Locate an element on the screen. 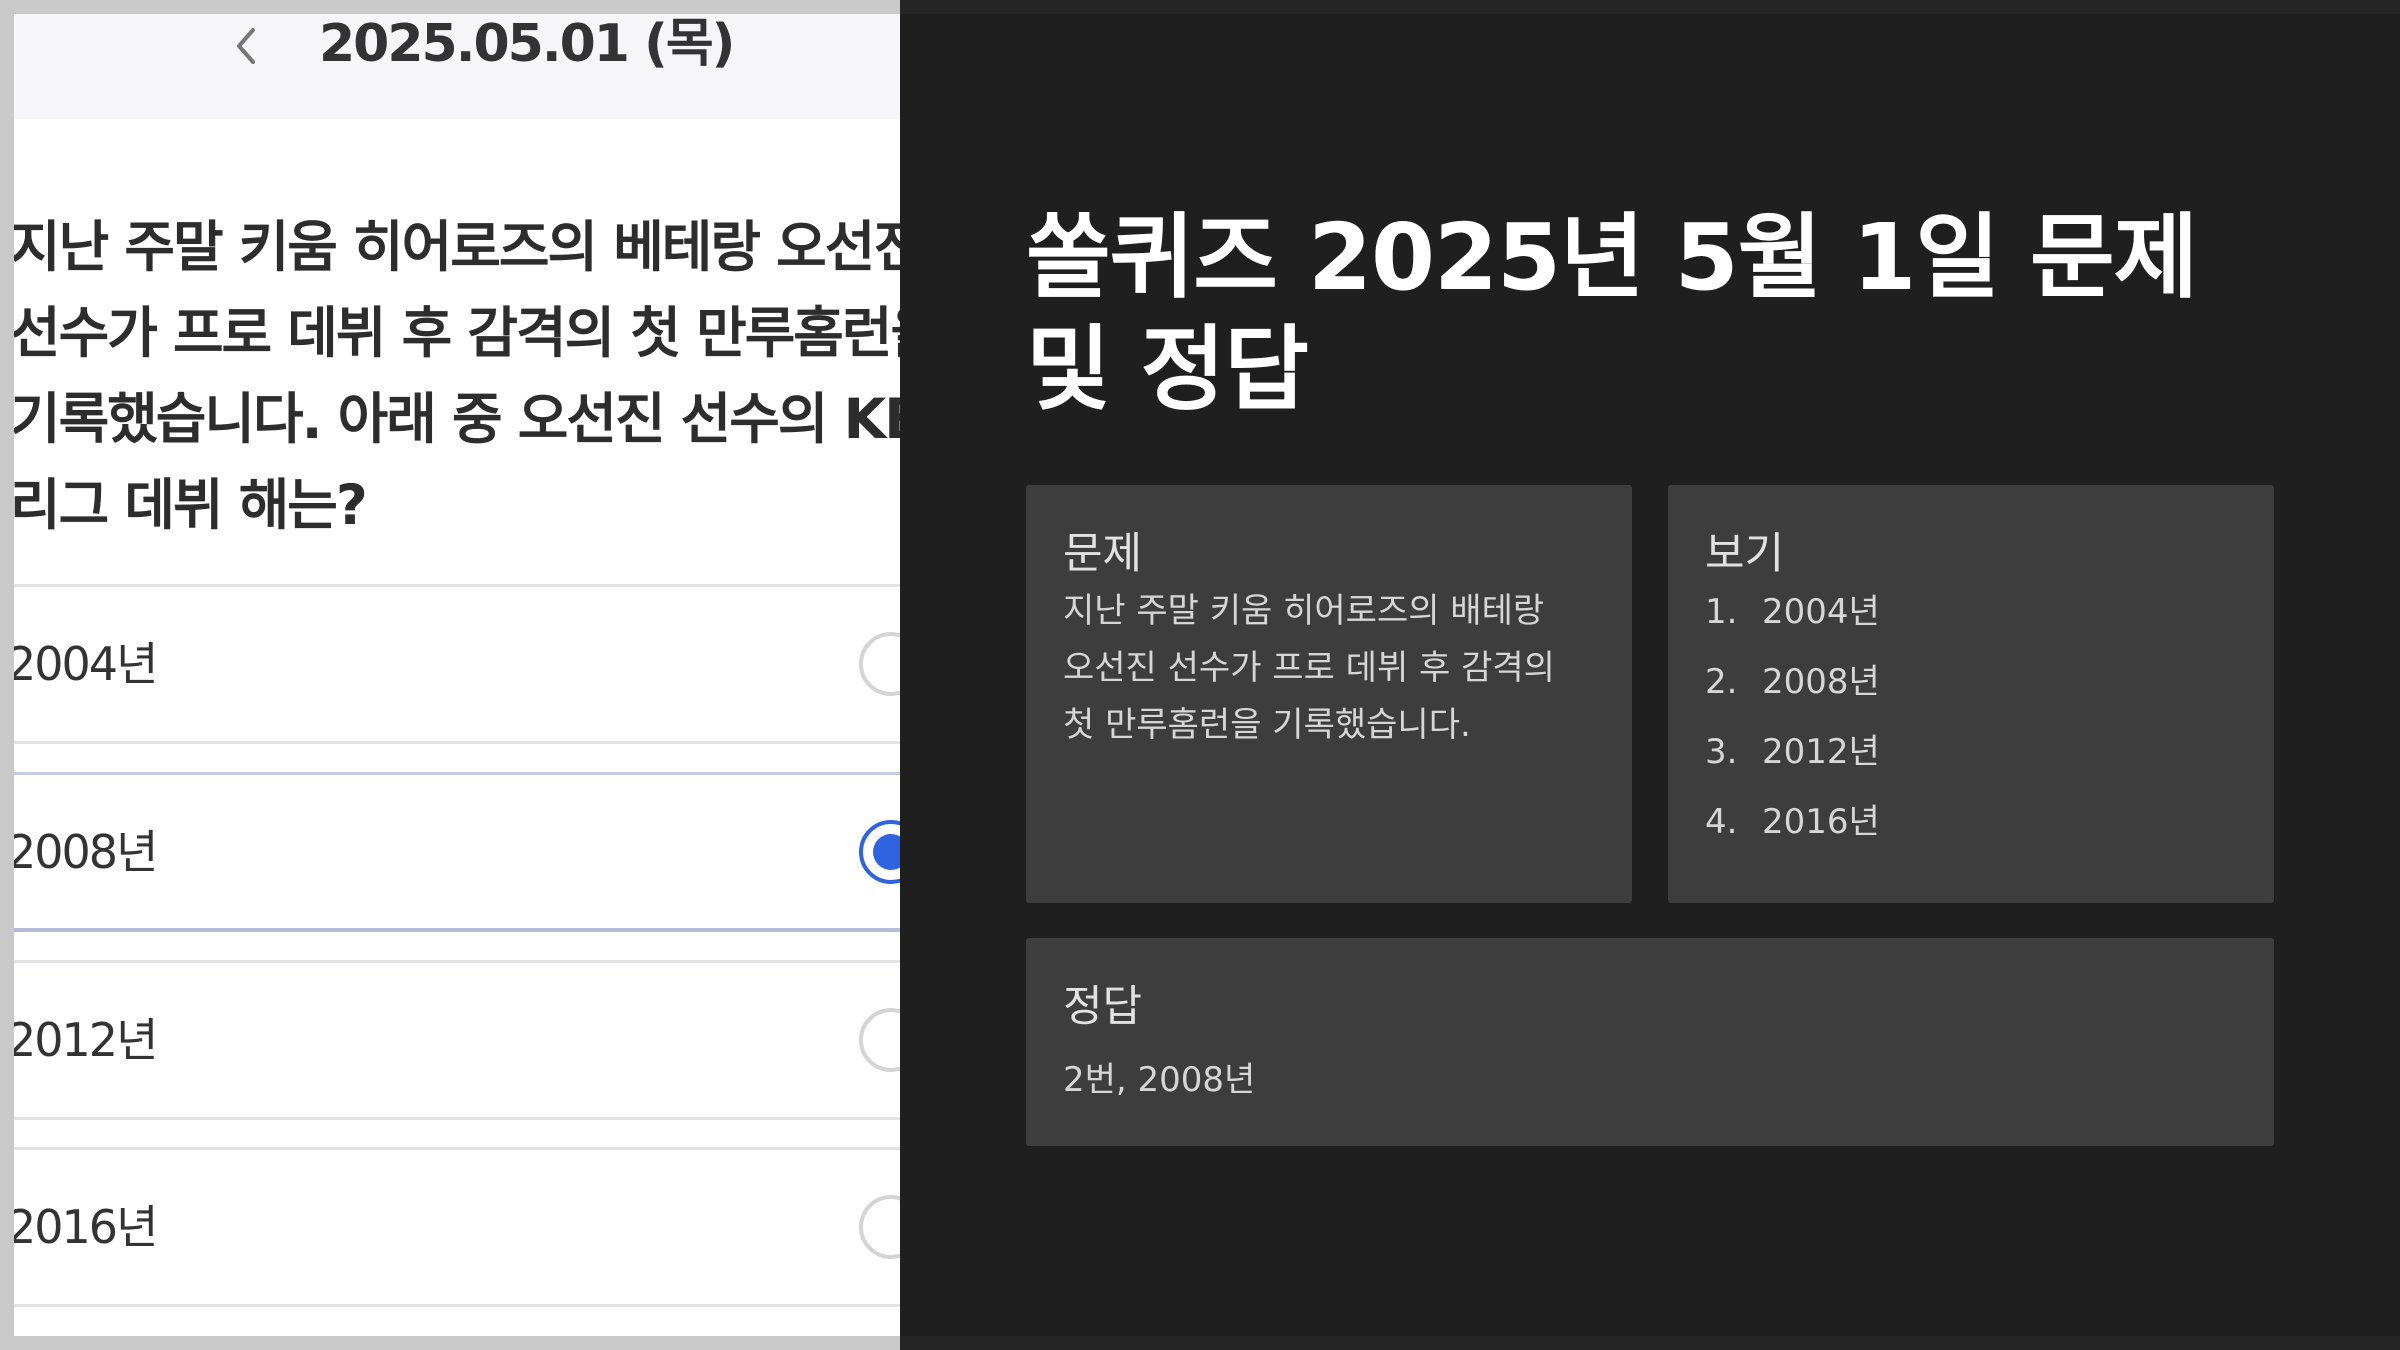  answer-card: 정답 2번, 2008년 is located at coordinates (1650, 1042).